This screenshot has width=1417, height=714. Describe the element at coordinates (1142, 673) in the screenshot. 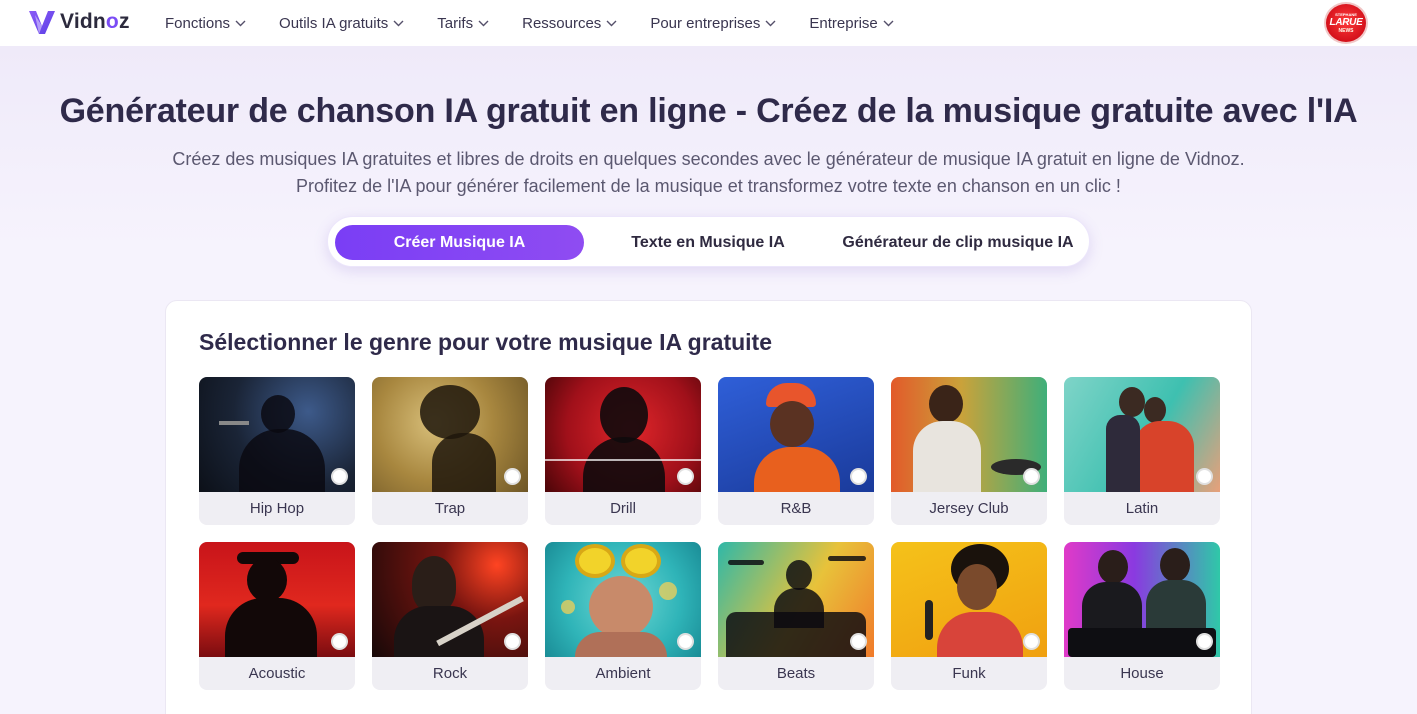

I see `genre-label: House` at that location.